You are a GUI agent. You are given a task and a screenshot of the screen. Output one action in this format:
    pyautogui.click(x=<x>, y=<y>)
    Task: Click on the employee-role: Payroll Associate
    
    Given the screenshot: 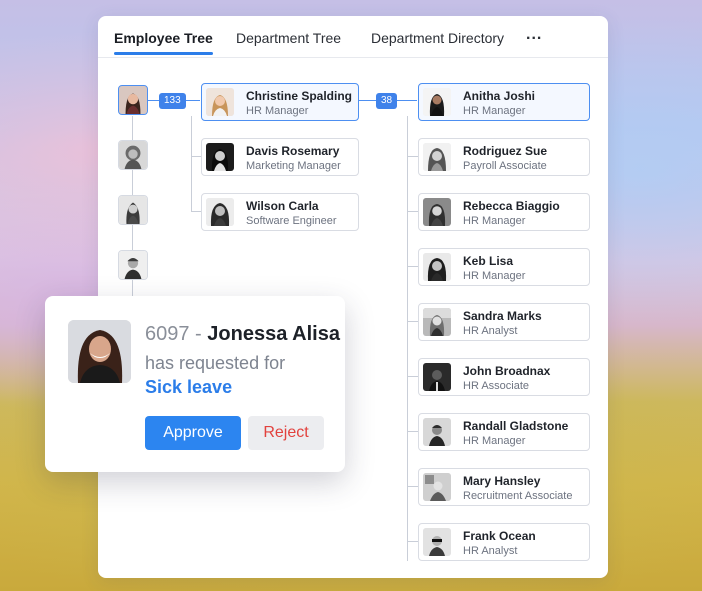 What is the action you would take?
    pyautogui.click(x=505, y=166)
    